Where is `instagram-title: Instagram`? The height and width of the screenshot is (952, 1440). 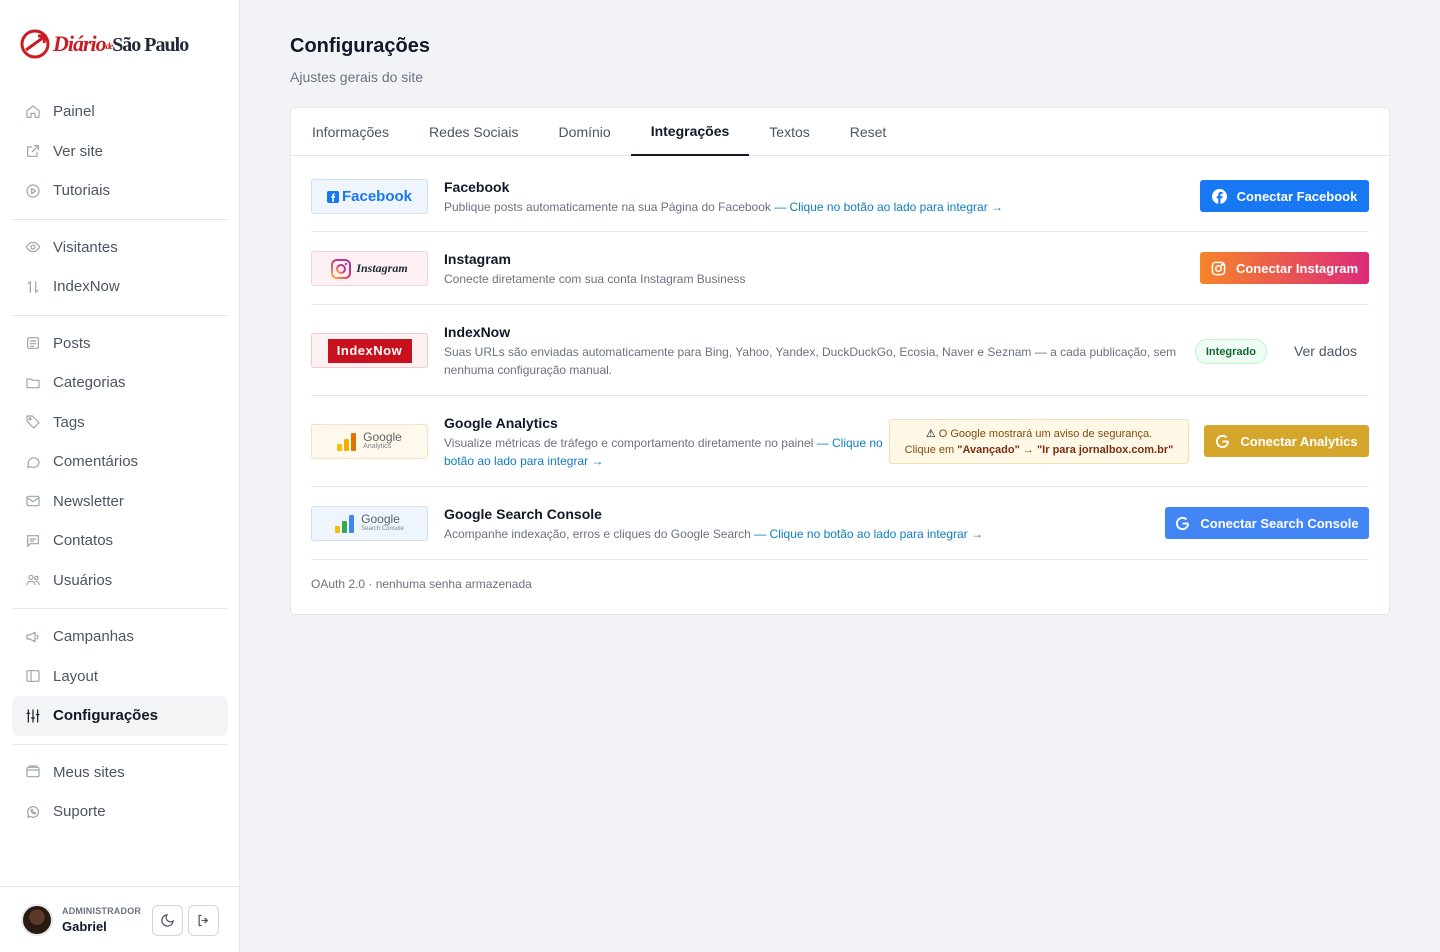
instagram-title: Instagram is located at coordinates (477, 259).